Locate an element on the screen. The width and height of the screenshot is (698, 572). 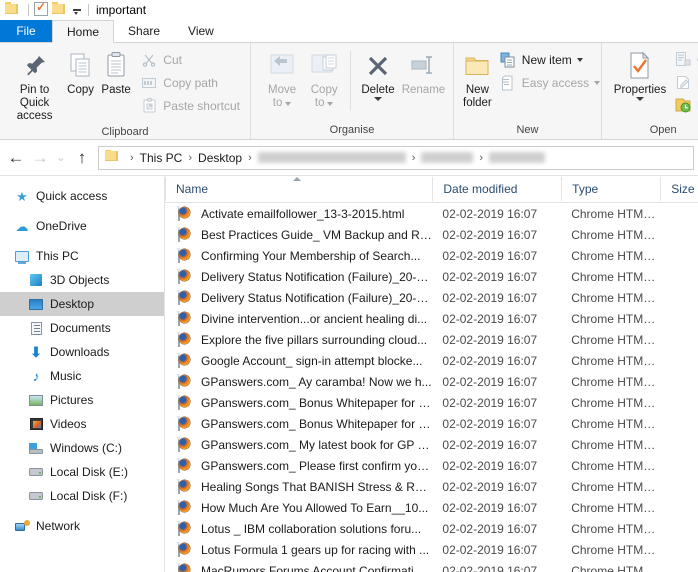
new-folder-button: New folder is located at coordinates (477, 79).